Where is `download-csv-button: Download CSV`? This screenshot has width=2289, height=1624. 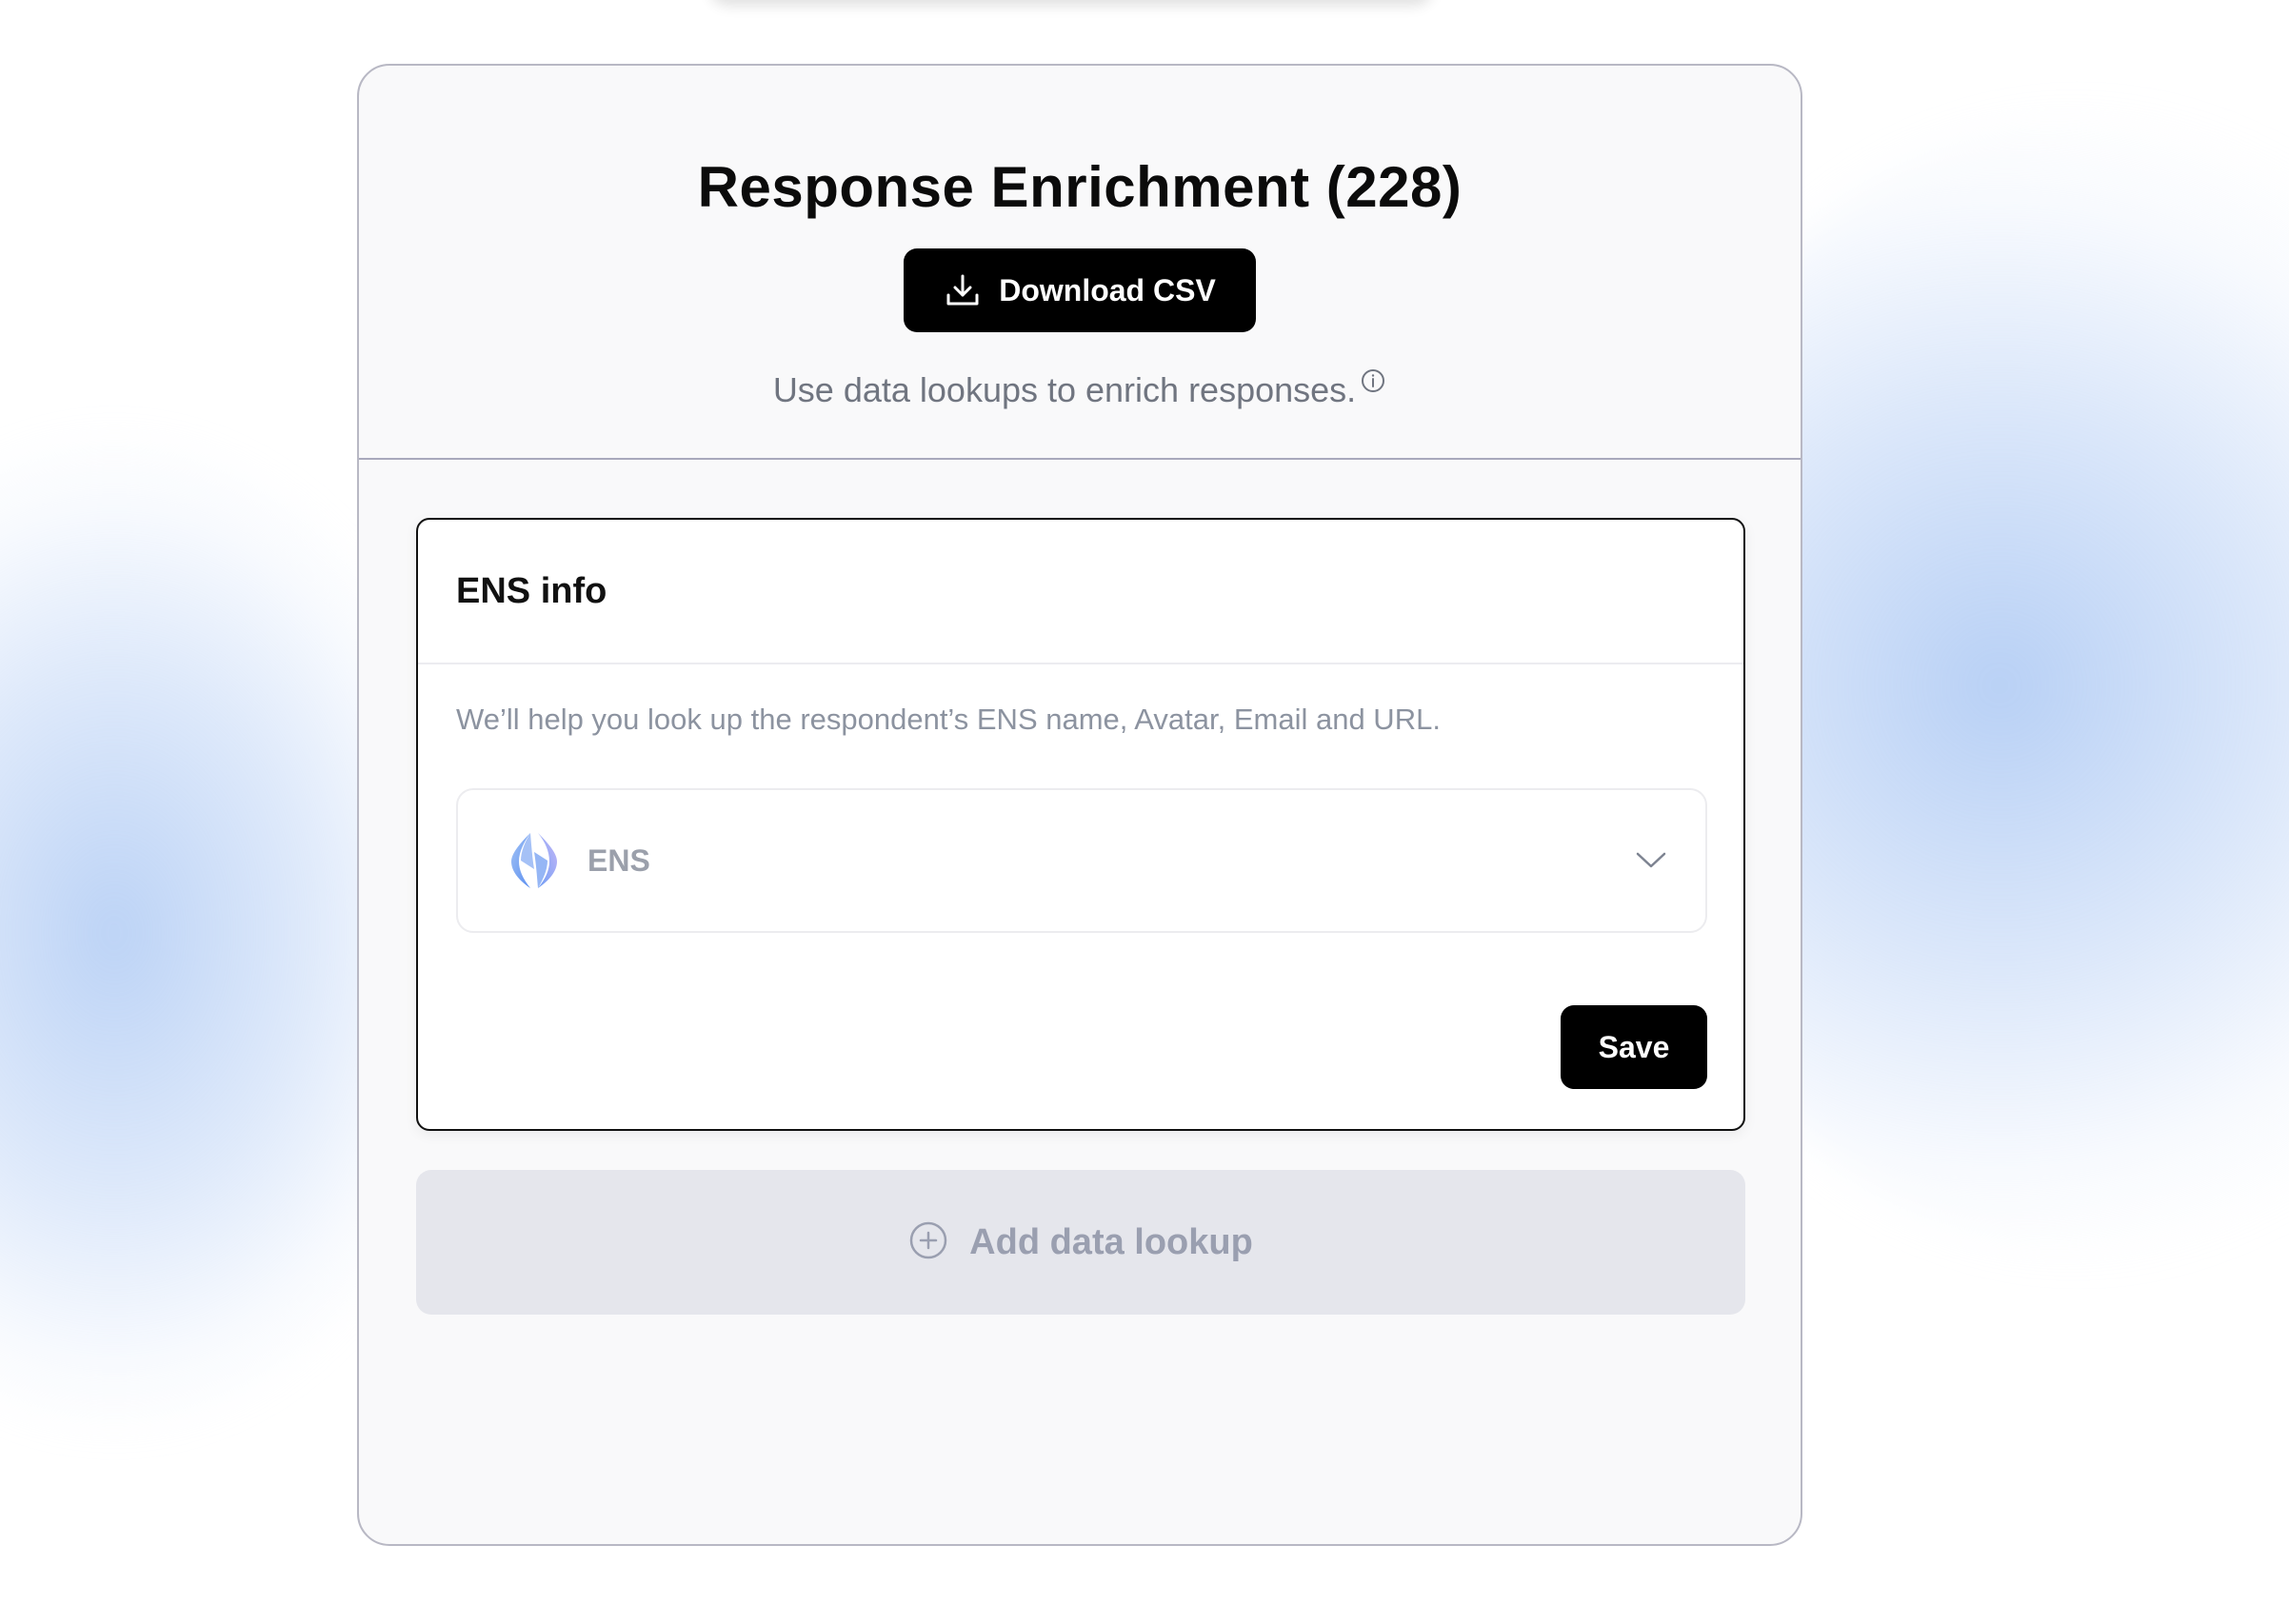 download-csv-button: Download CSV is located at coordinates (1080, 290).